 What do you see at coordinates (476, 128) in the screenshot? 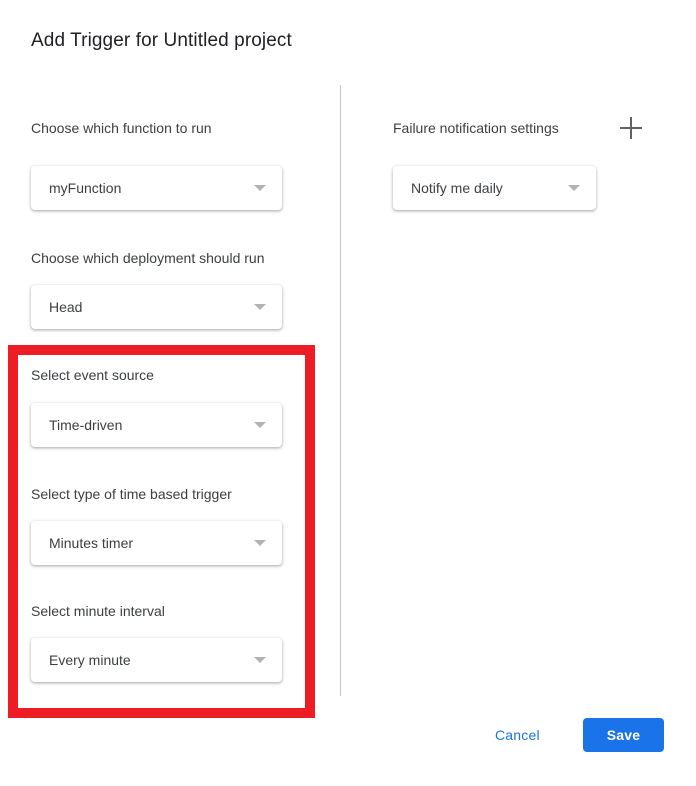
I see `label-failure-notification-settings: Failure notification settings` at bounding box center [476, 128].